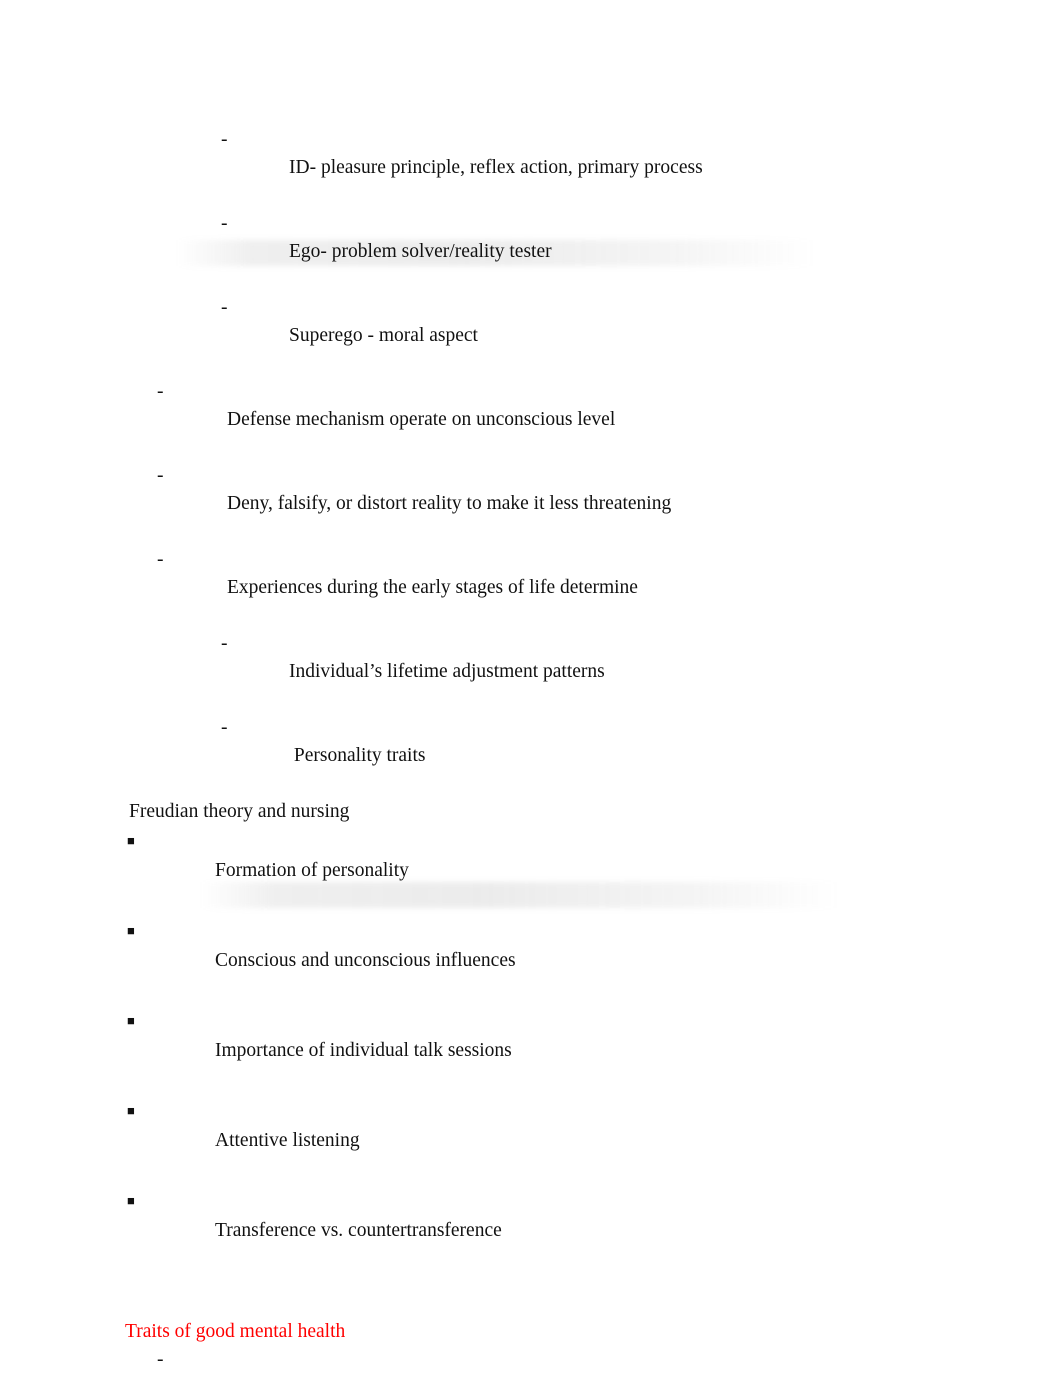  What do you see at coordinates (357, 755) in the screenshot?
I see `list-item-text: Personality traits` at bounding box center [357, 755].